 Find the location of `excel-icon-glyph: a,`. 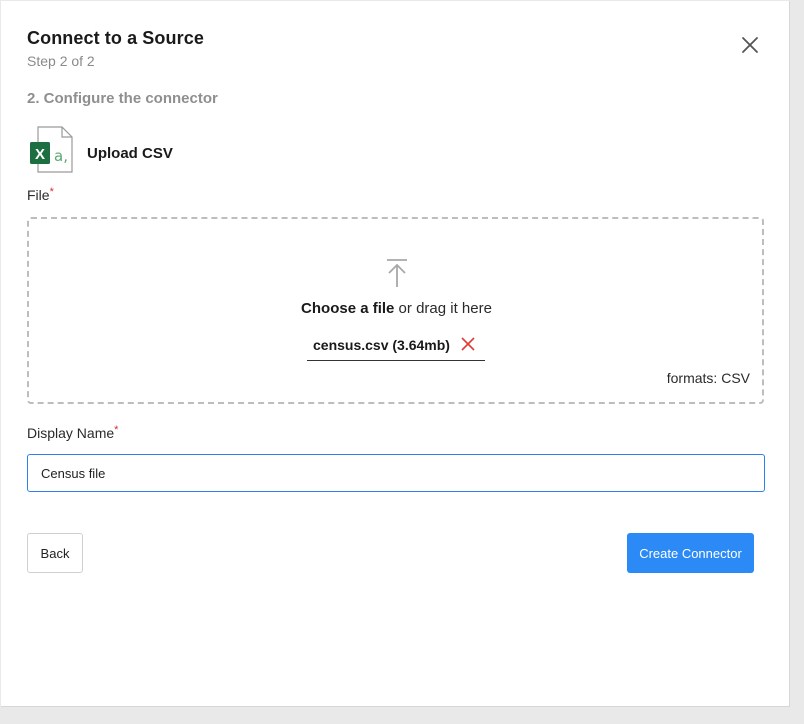

excel-icon-glyph: a, is located at coordinates (61, 156).